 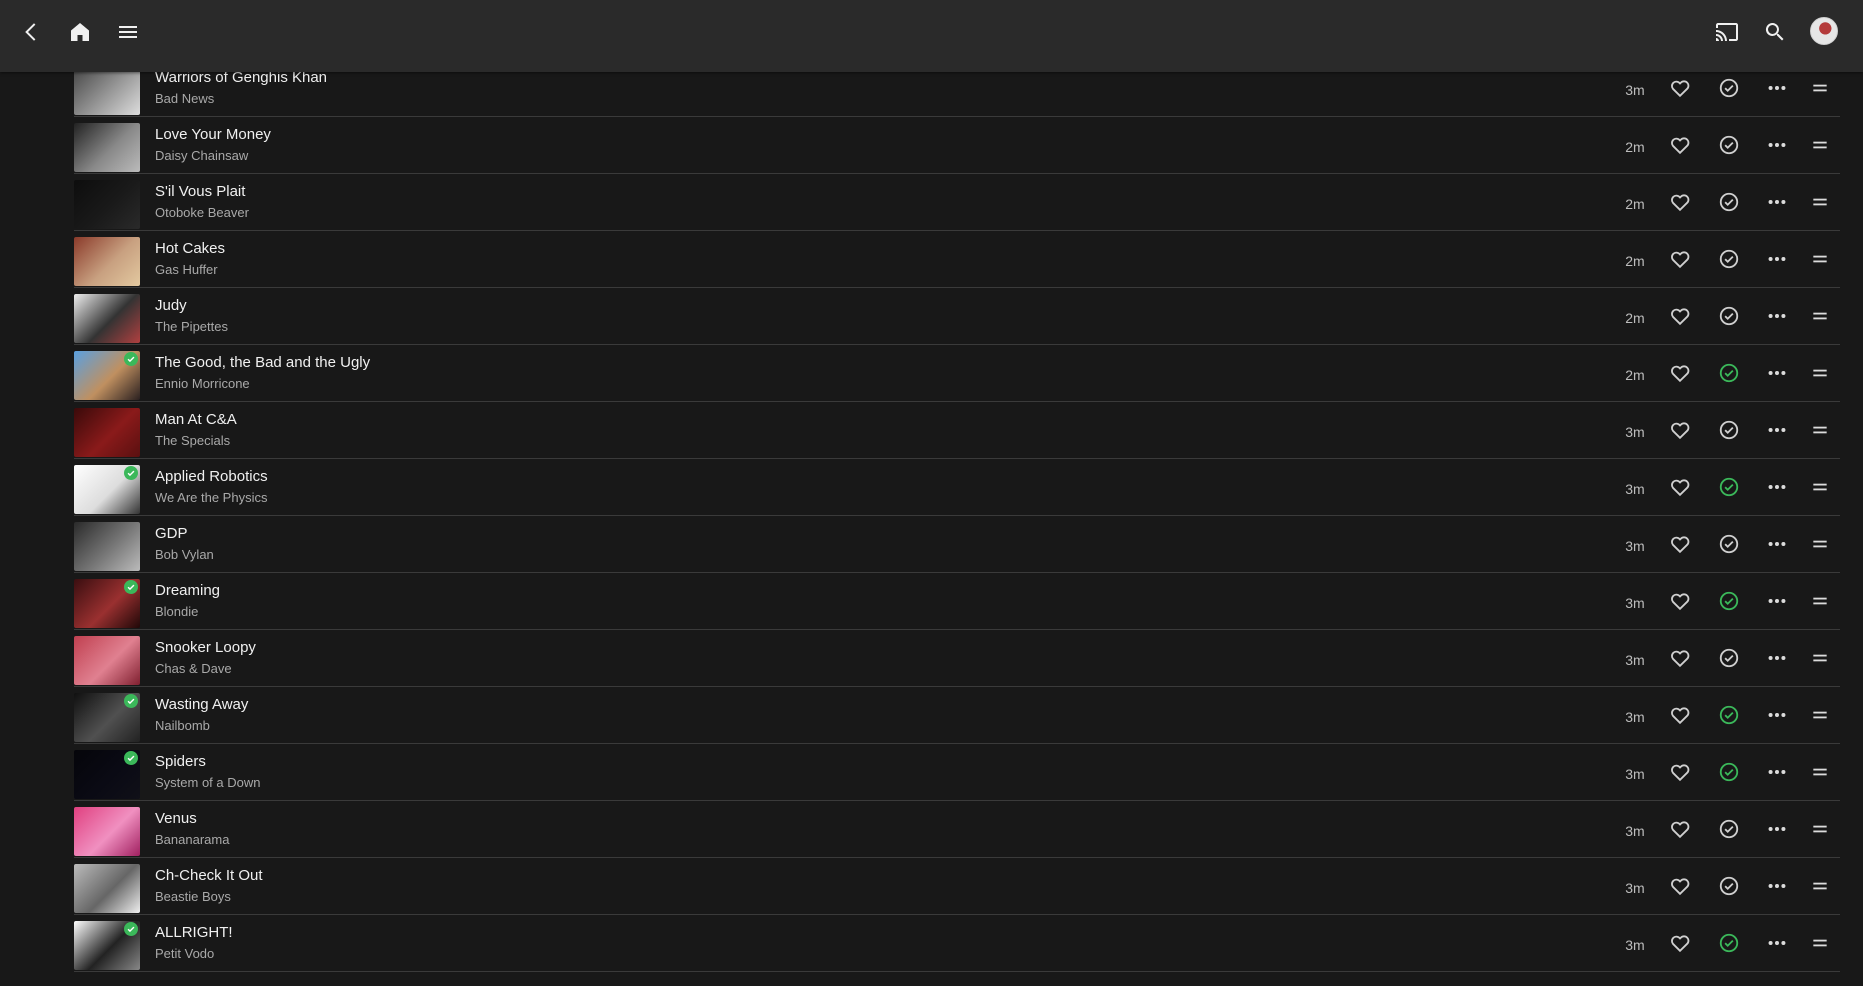 I want to click on track-row: Ch-Check It Out Beastie Boys 3m, so click(x=957, y=886).